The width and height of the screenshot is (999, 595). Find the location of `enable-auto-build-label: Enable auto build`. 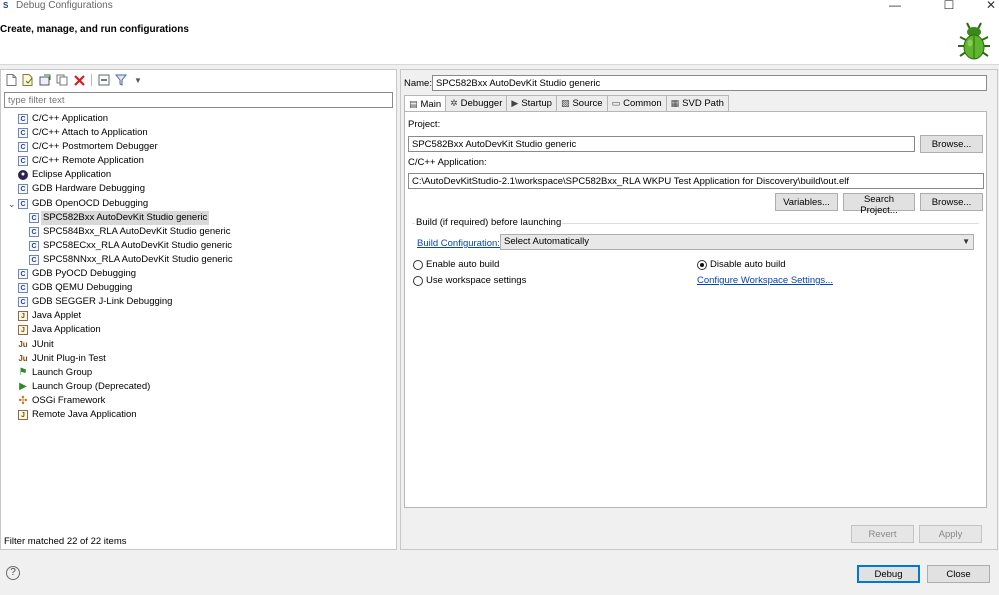

enable-auto-build-label: Enable auto build is located at coordinates (463, 264).